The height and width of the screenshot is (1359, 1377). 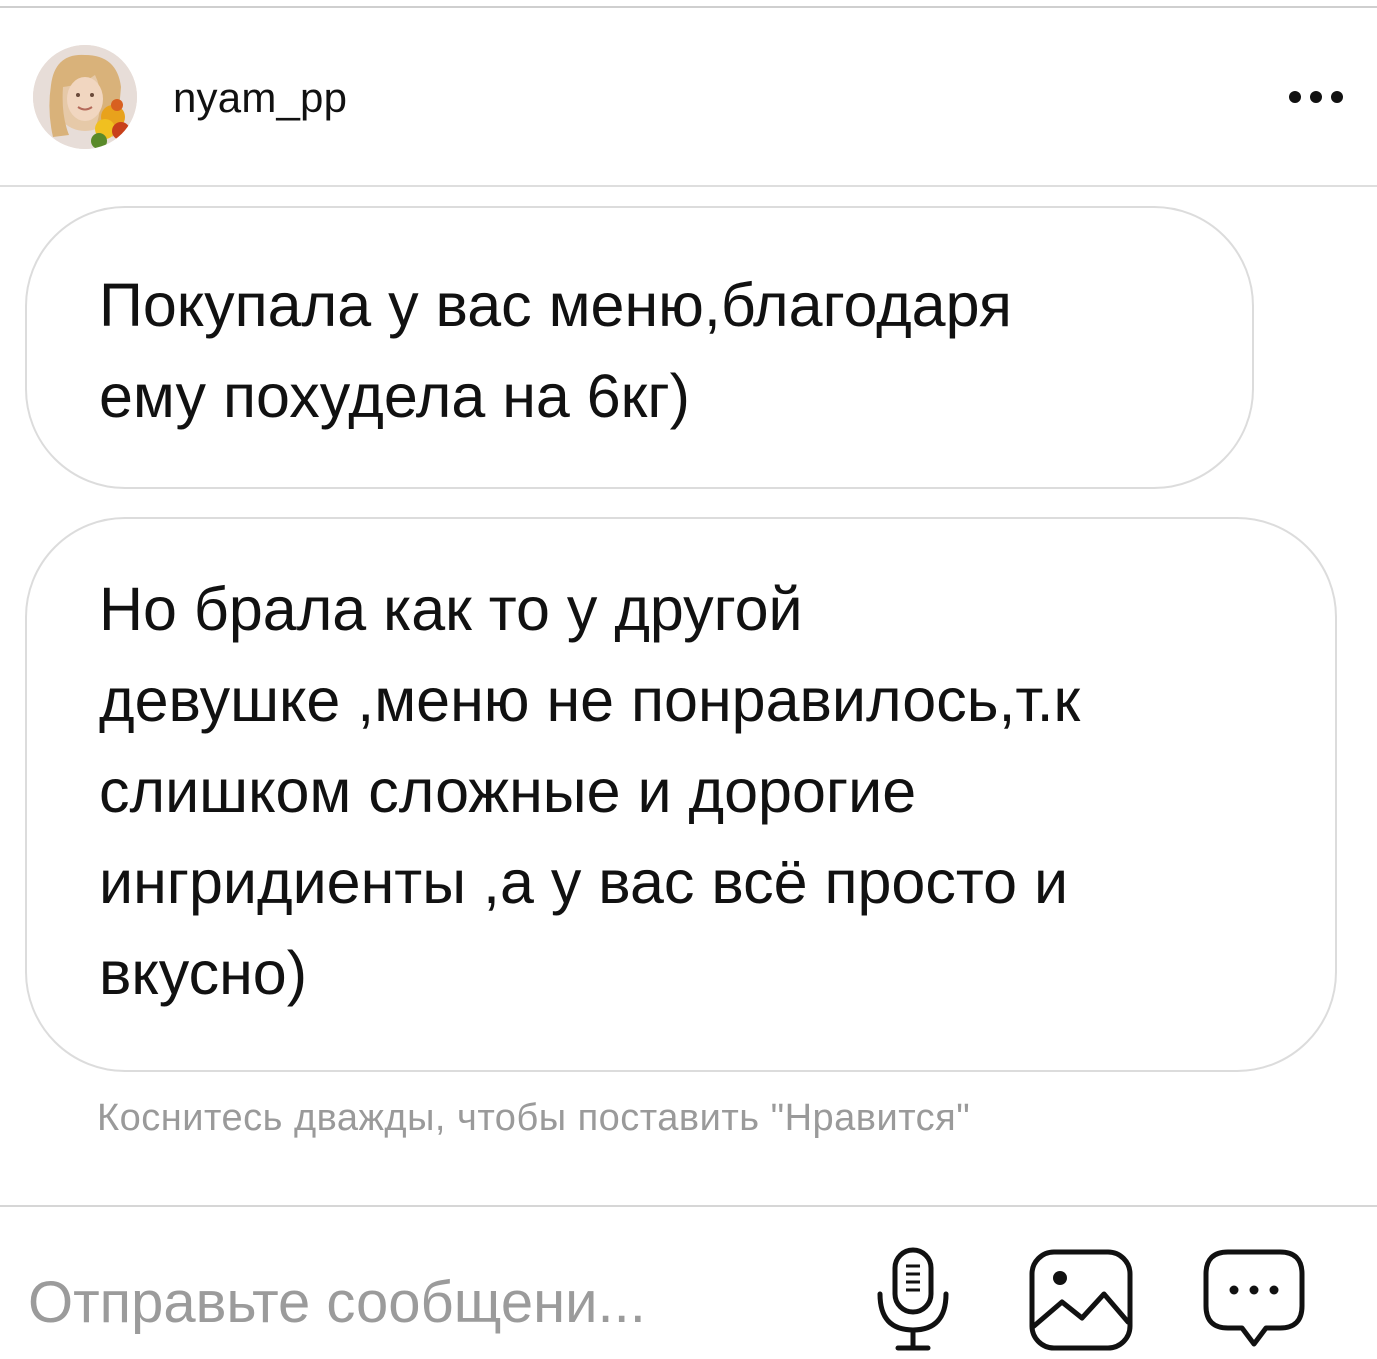 What do you see at coordinates (508, 791) in the screenshot?
I see `message-line: слишком сложные и дорогие` at bounding box center [508, 791].